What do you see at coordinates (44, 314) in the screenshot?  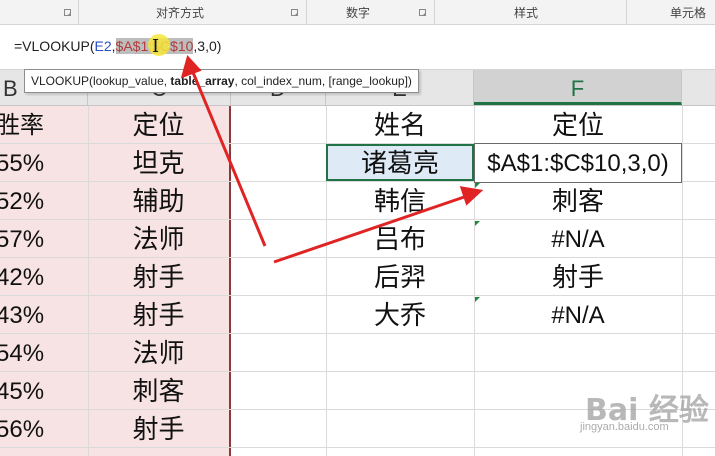 I see `cell-b6: 43%` at bounding box center [44, 314].